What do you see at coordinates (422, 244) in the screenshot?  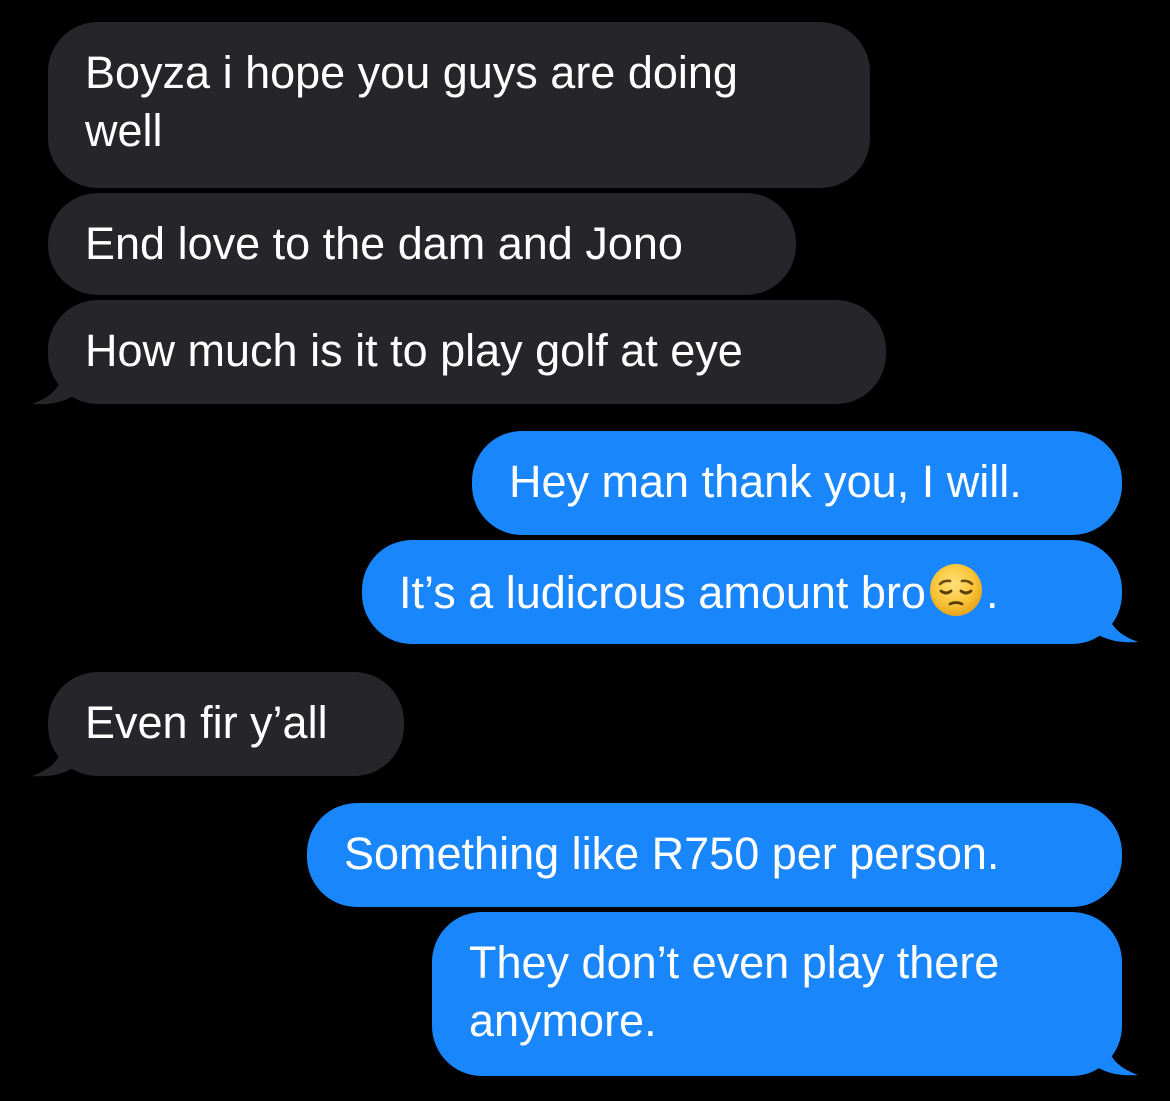 I see `incoming-message: End love to the dam and Jono` at bounding box center [422, 244].